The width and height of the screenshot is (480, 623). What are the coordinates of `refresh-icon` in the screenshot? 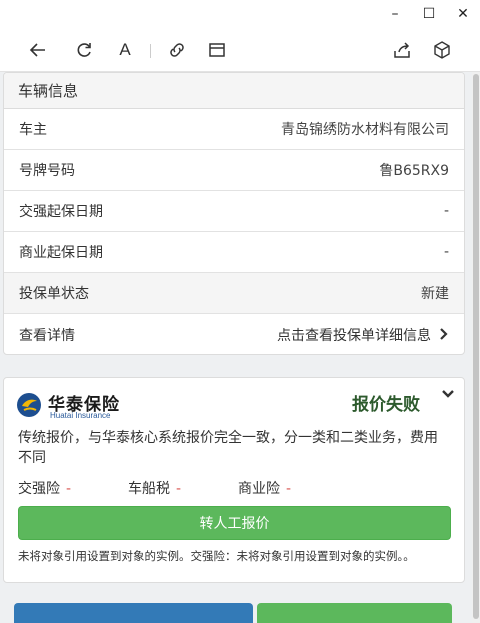 It's located at (84, 50).